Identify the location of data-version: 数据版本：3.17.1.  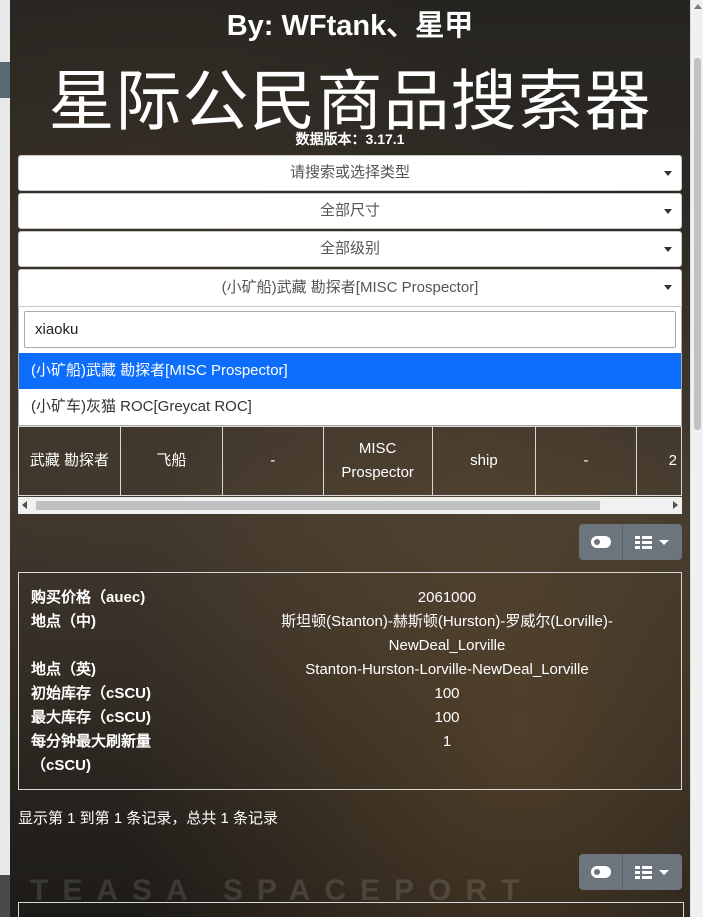
(350, 139).